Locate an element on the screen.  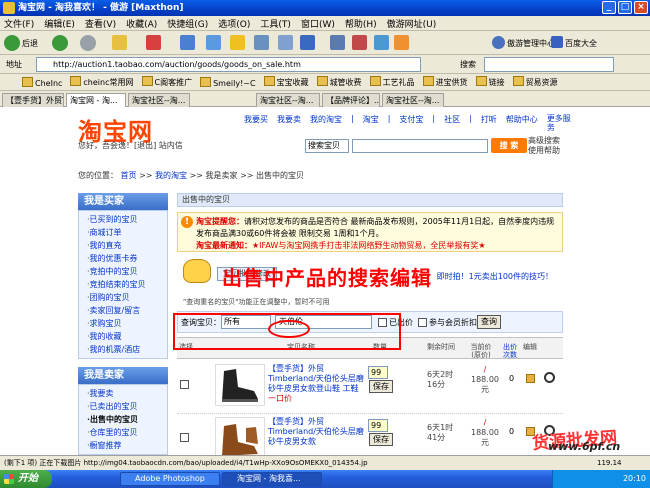
undo-icon is located at coordinates (307, 42).